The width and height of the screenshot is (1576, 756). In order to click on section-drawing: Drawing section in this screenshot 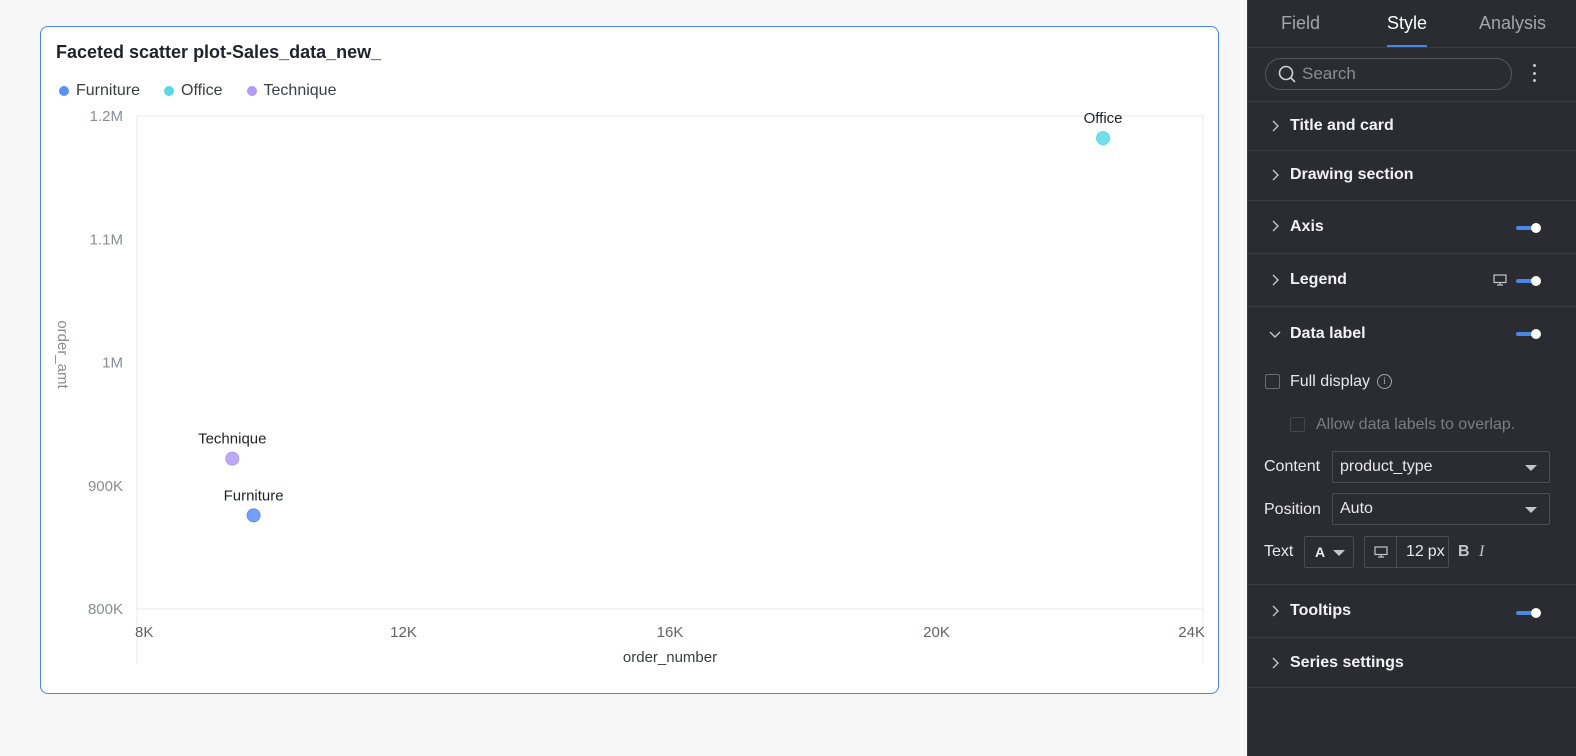, I will do `click(1412, 176)`.